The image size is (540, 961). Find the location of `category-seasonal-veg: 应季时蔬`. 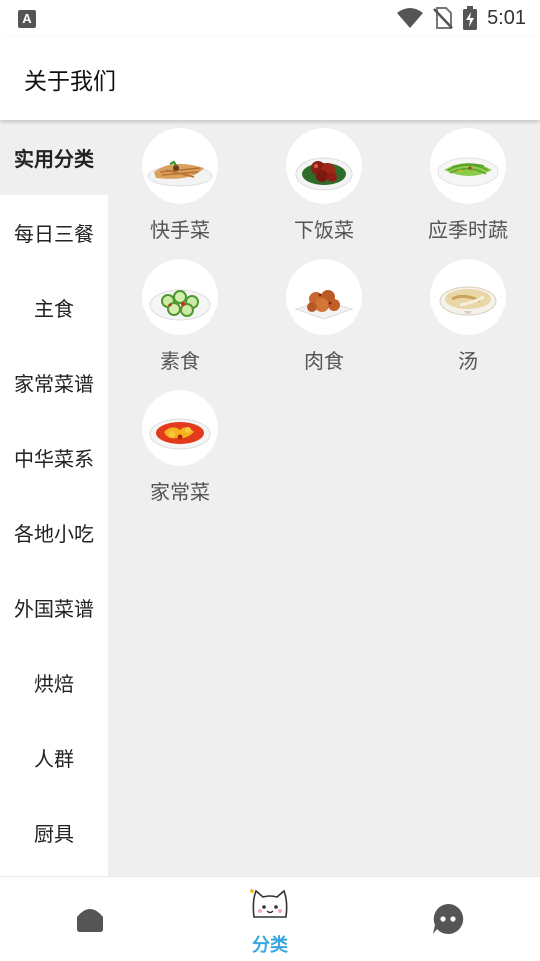

category-seasonal-veg: 应季时蔬 is located at coordinates (468, 185).